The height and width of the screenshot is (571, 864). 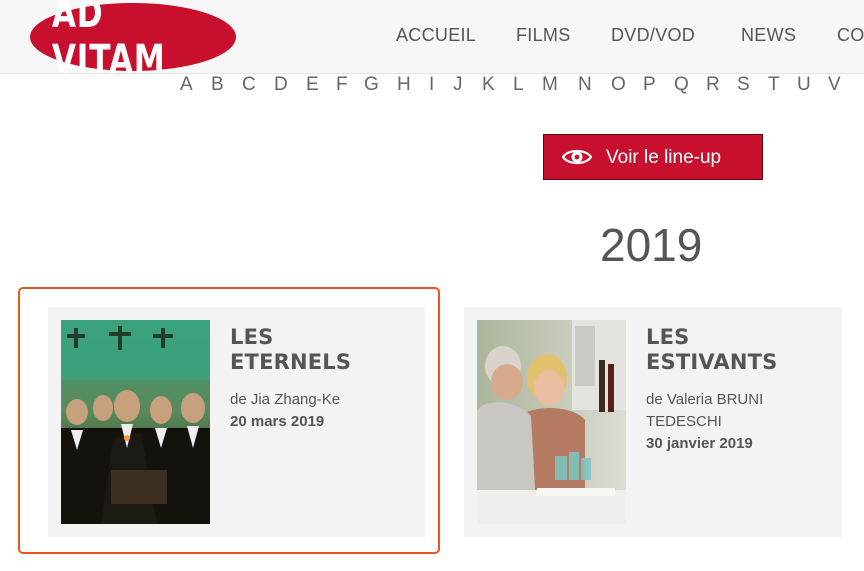 What do you see at coordinates (743, 85) in the screenshot?
I see `letter-s: S` at bounding box center [743, 85].